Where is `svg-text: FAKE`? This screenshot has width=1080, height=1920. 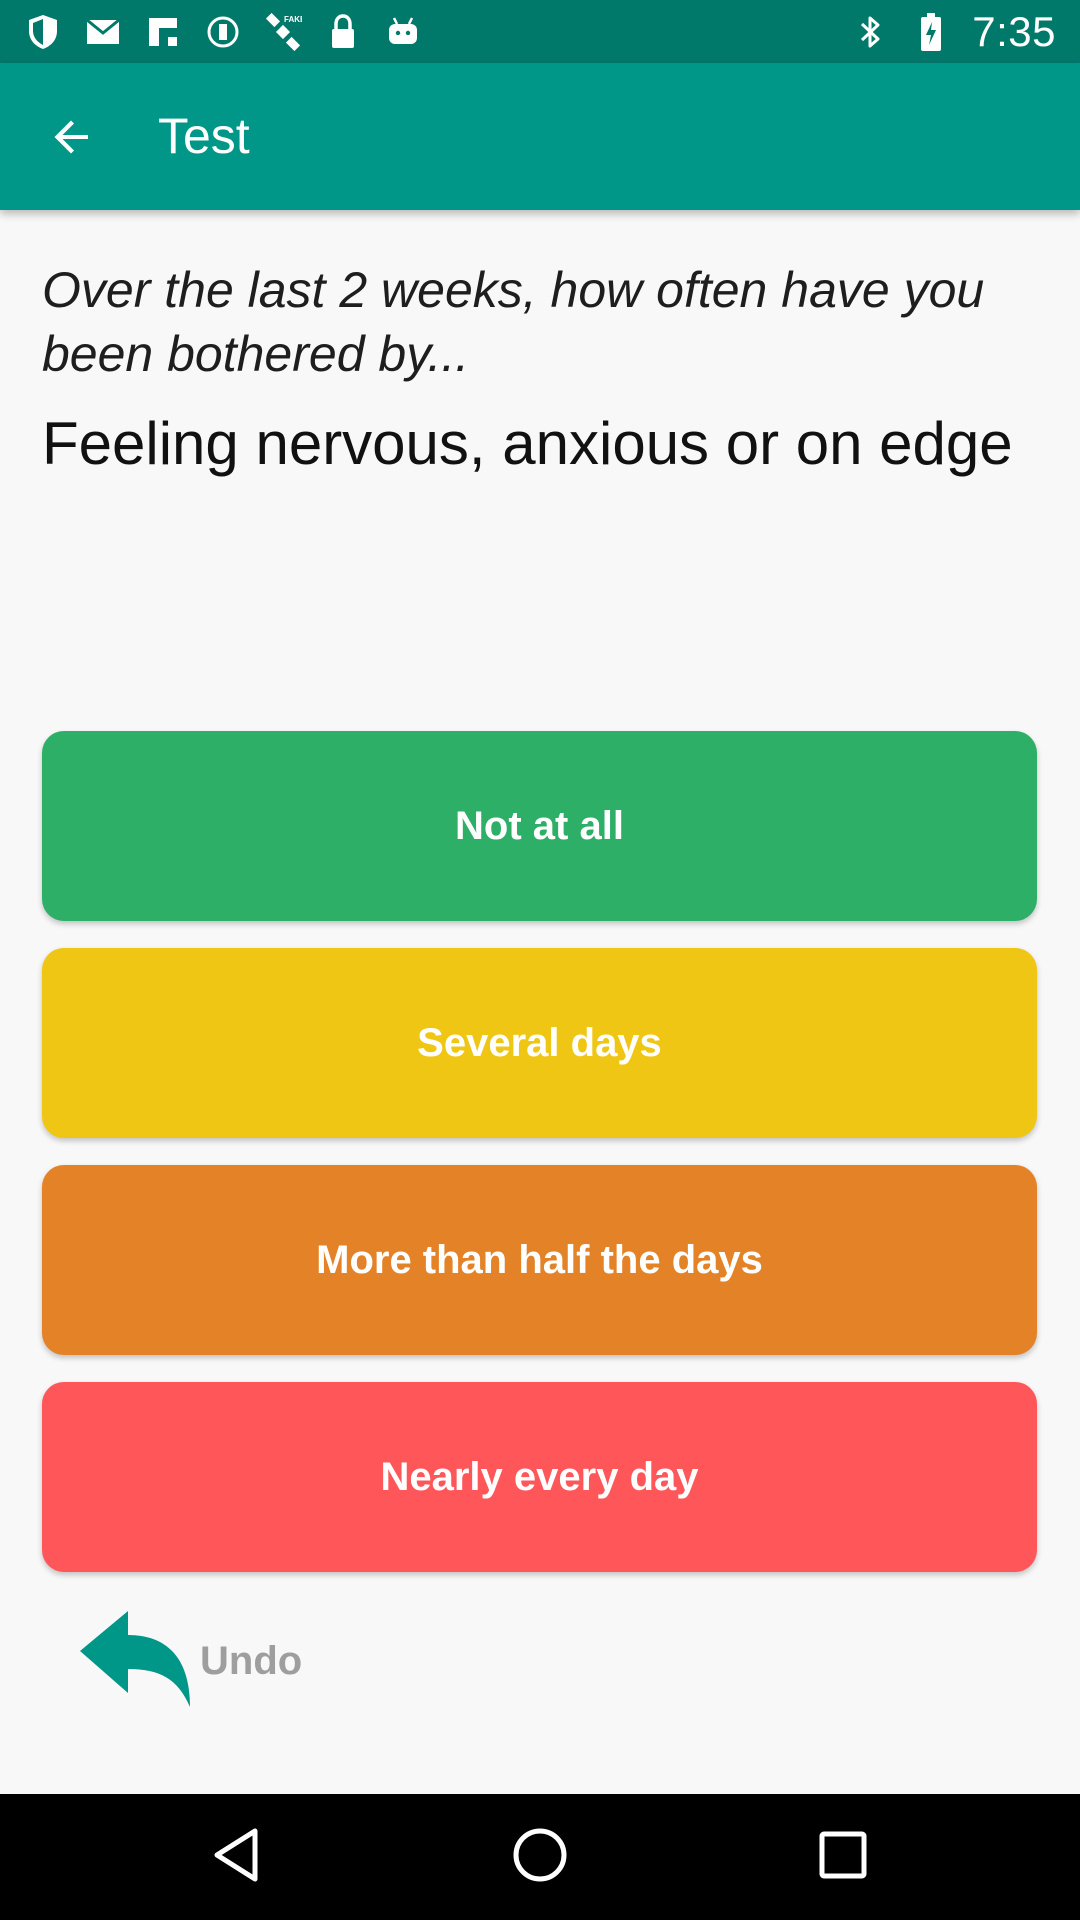 svg-text: FAKE is located at coordinates (293, 19).